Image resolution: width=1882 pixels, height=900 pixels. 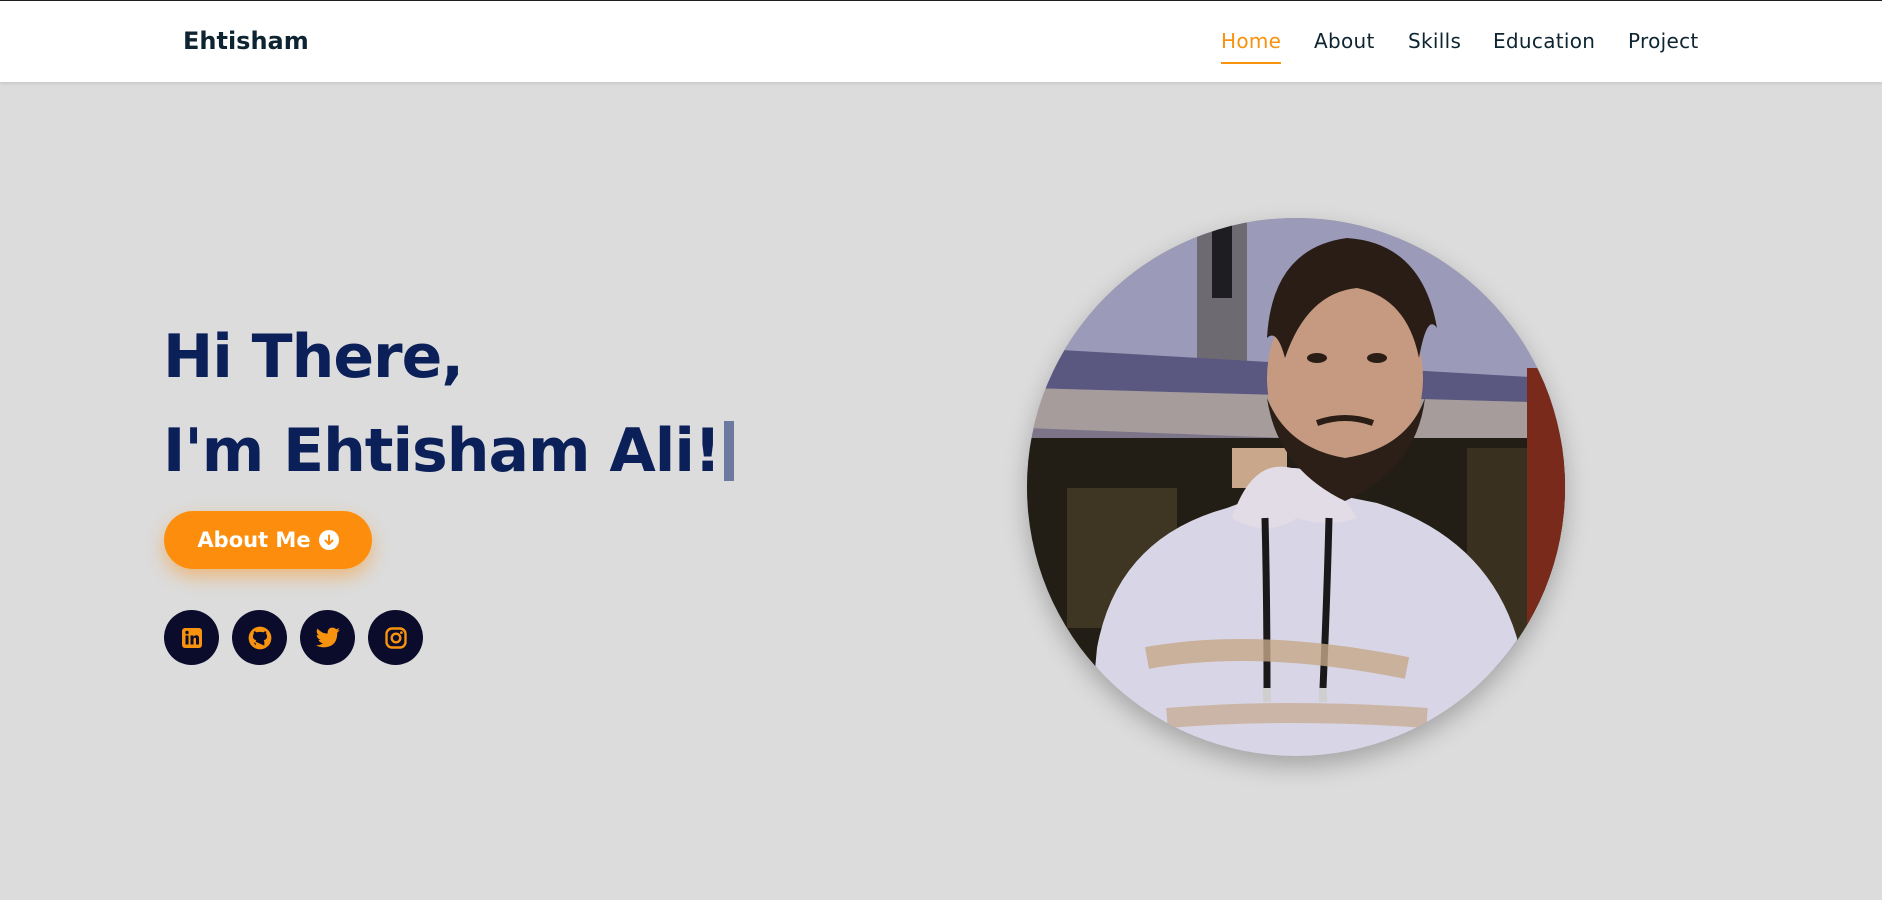 I want to click on nav-education: Education, so click(x=1544, y=41).